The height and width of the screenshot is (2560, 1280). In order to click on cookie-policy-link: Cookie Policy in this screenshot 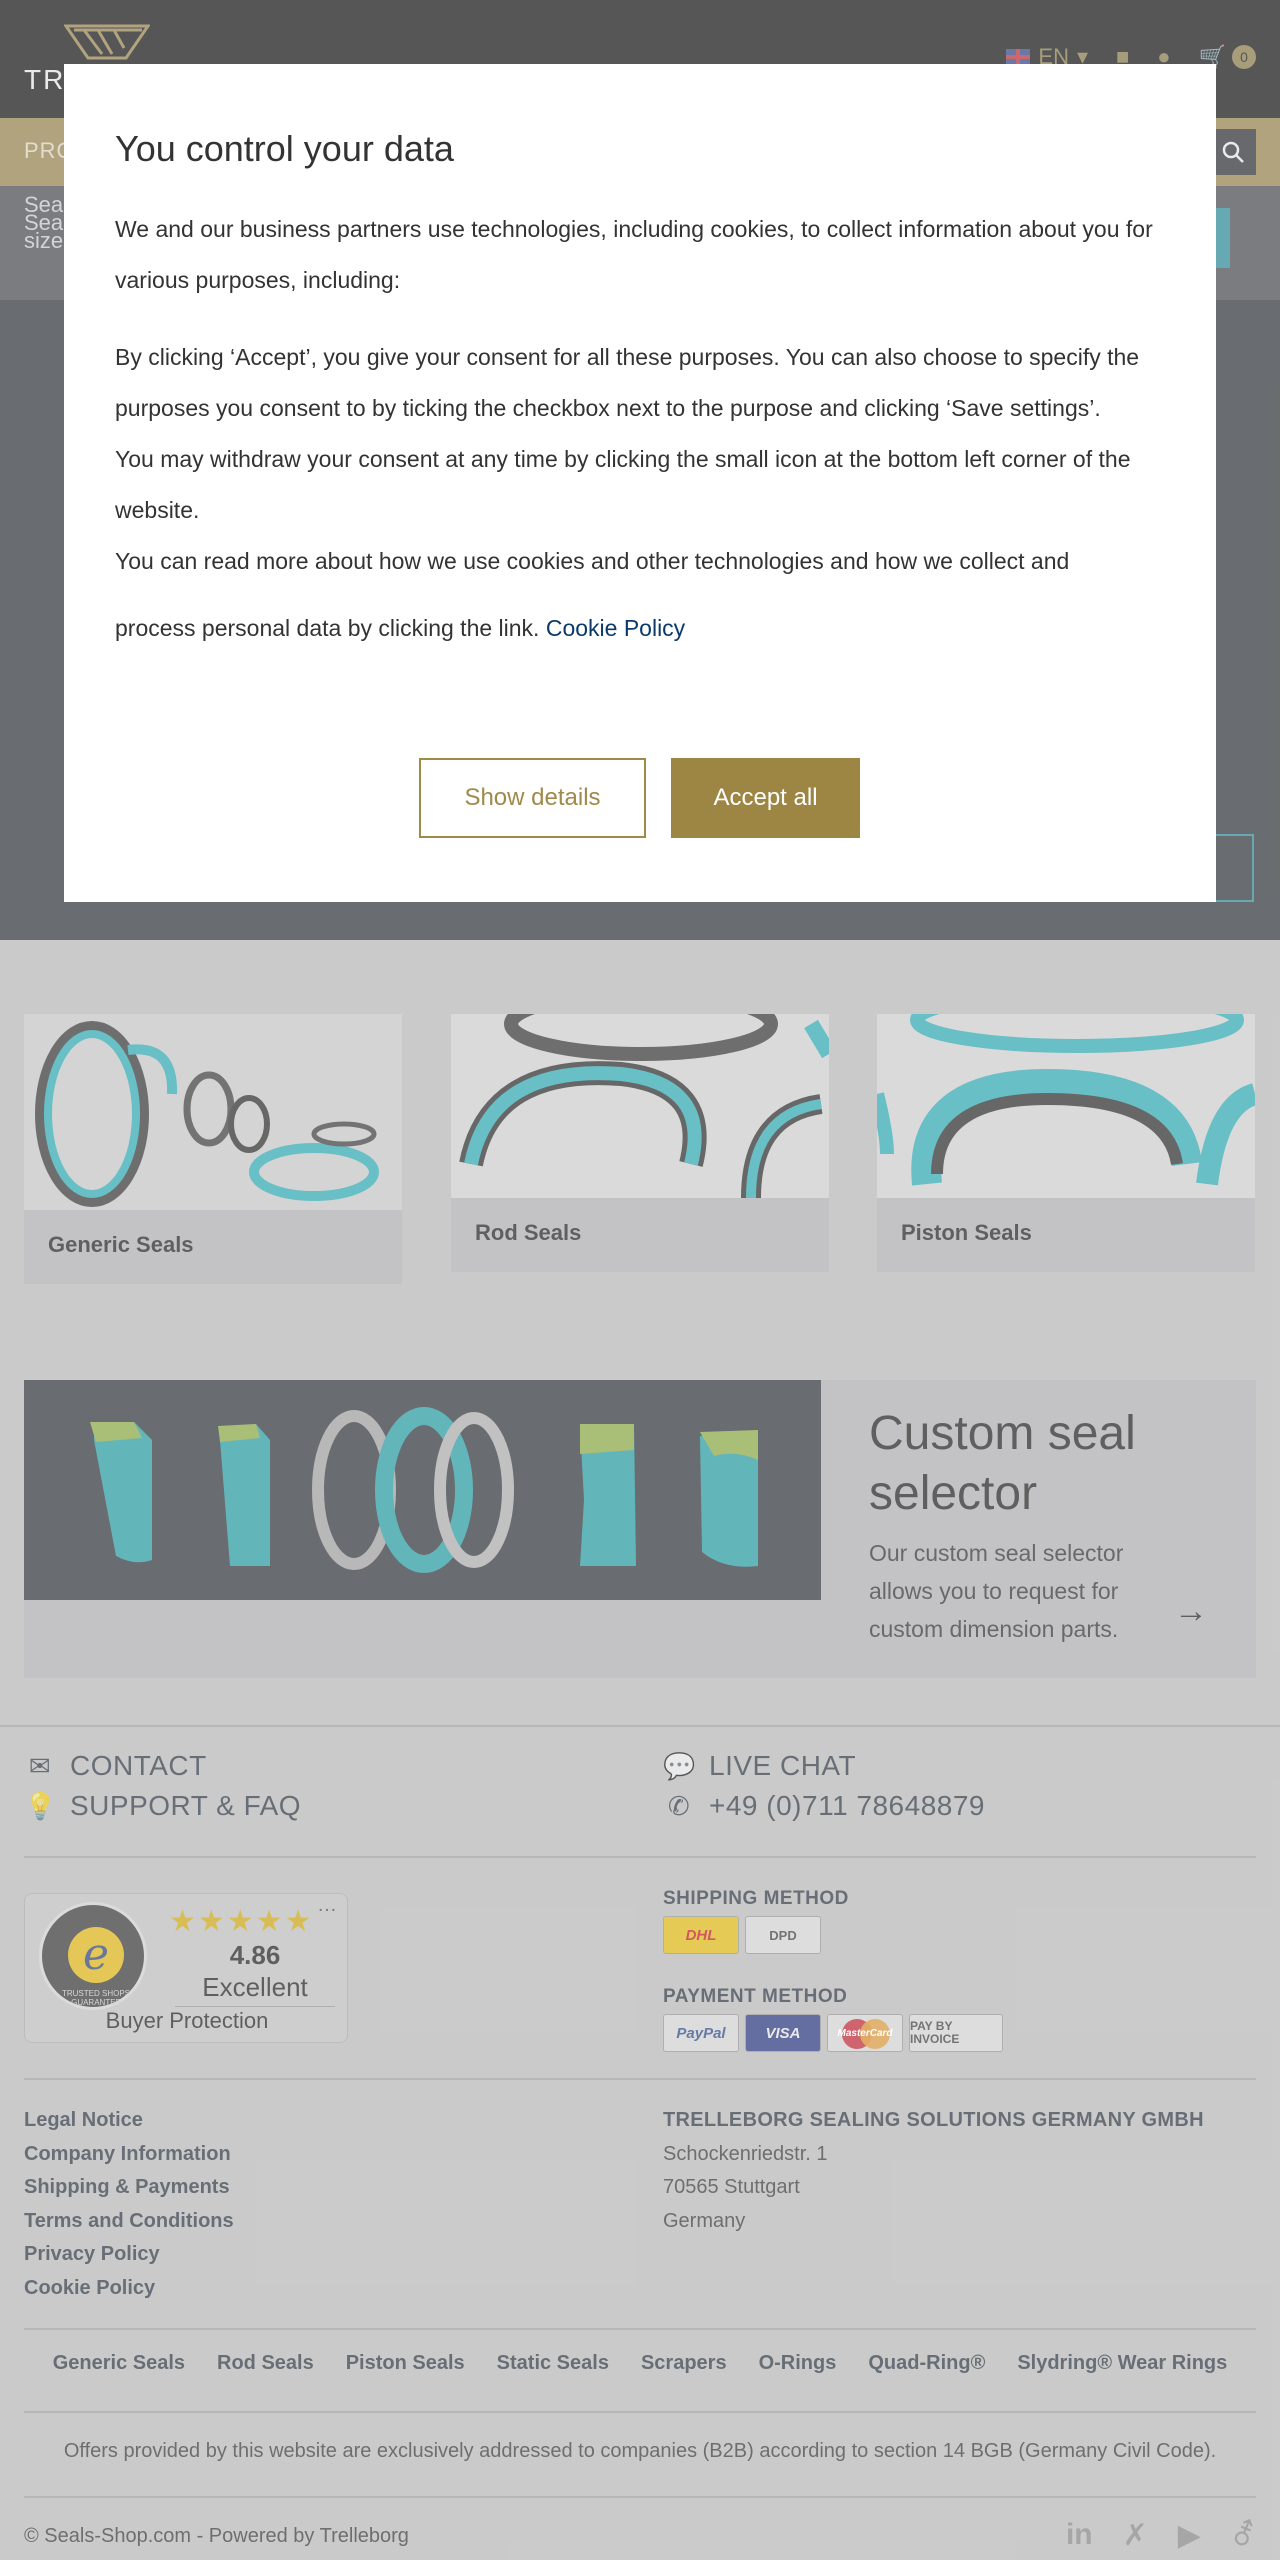, I will do `click(615, 628)`.